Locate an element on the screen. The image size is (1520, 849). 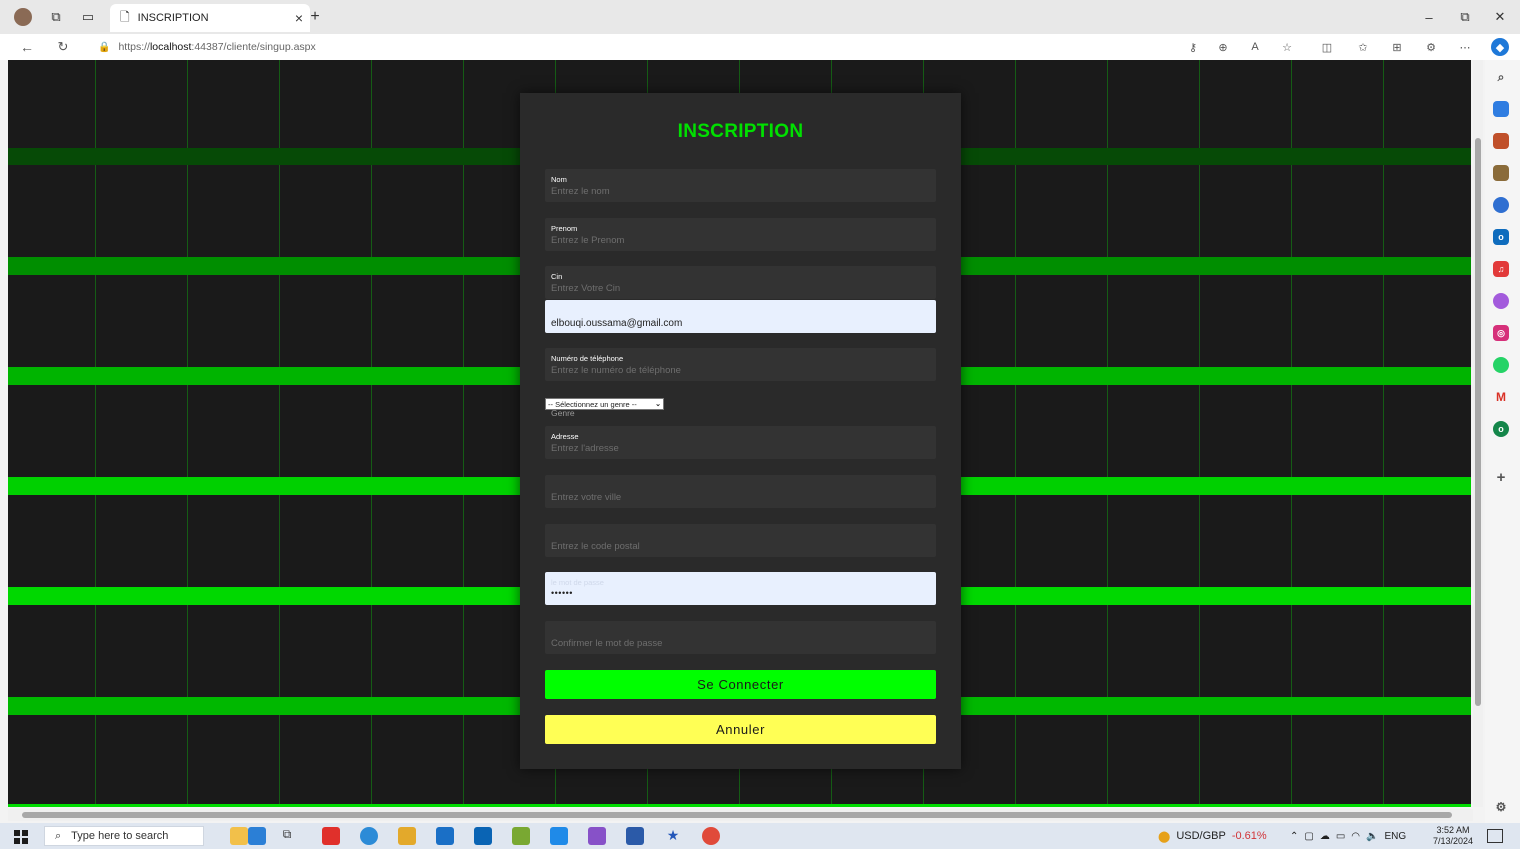
confirm-password-placeholder: Confirmer le mot de passe is located at coordinates (607, 643).